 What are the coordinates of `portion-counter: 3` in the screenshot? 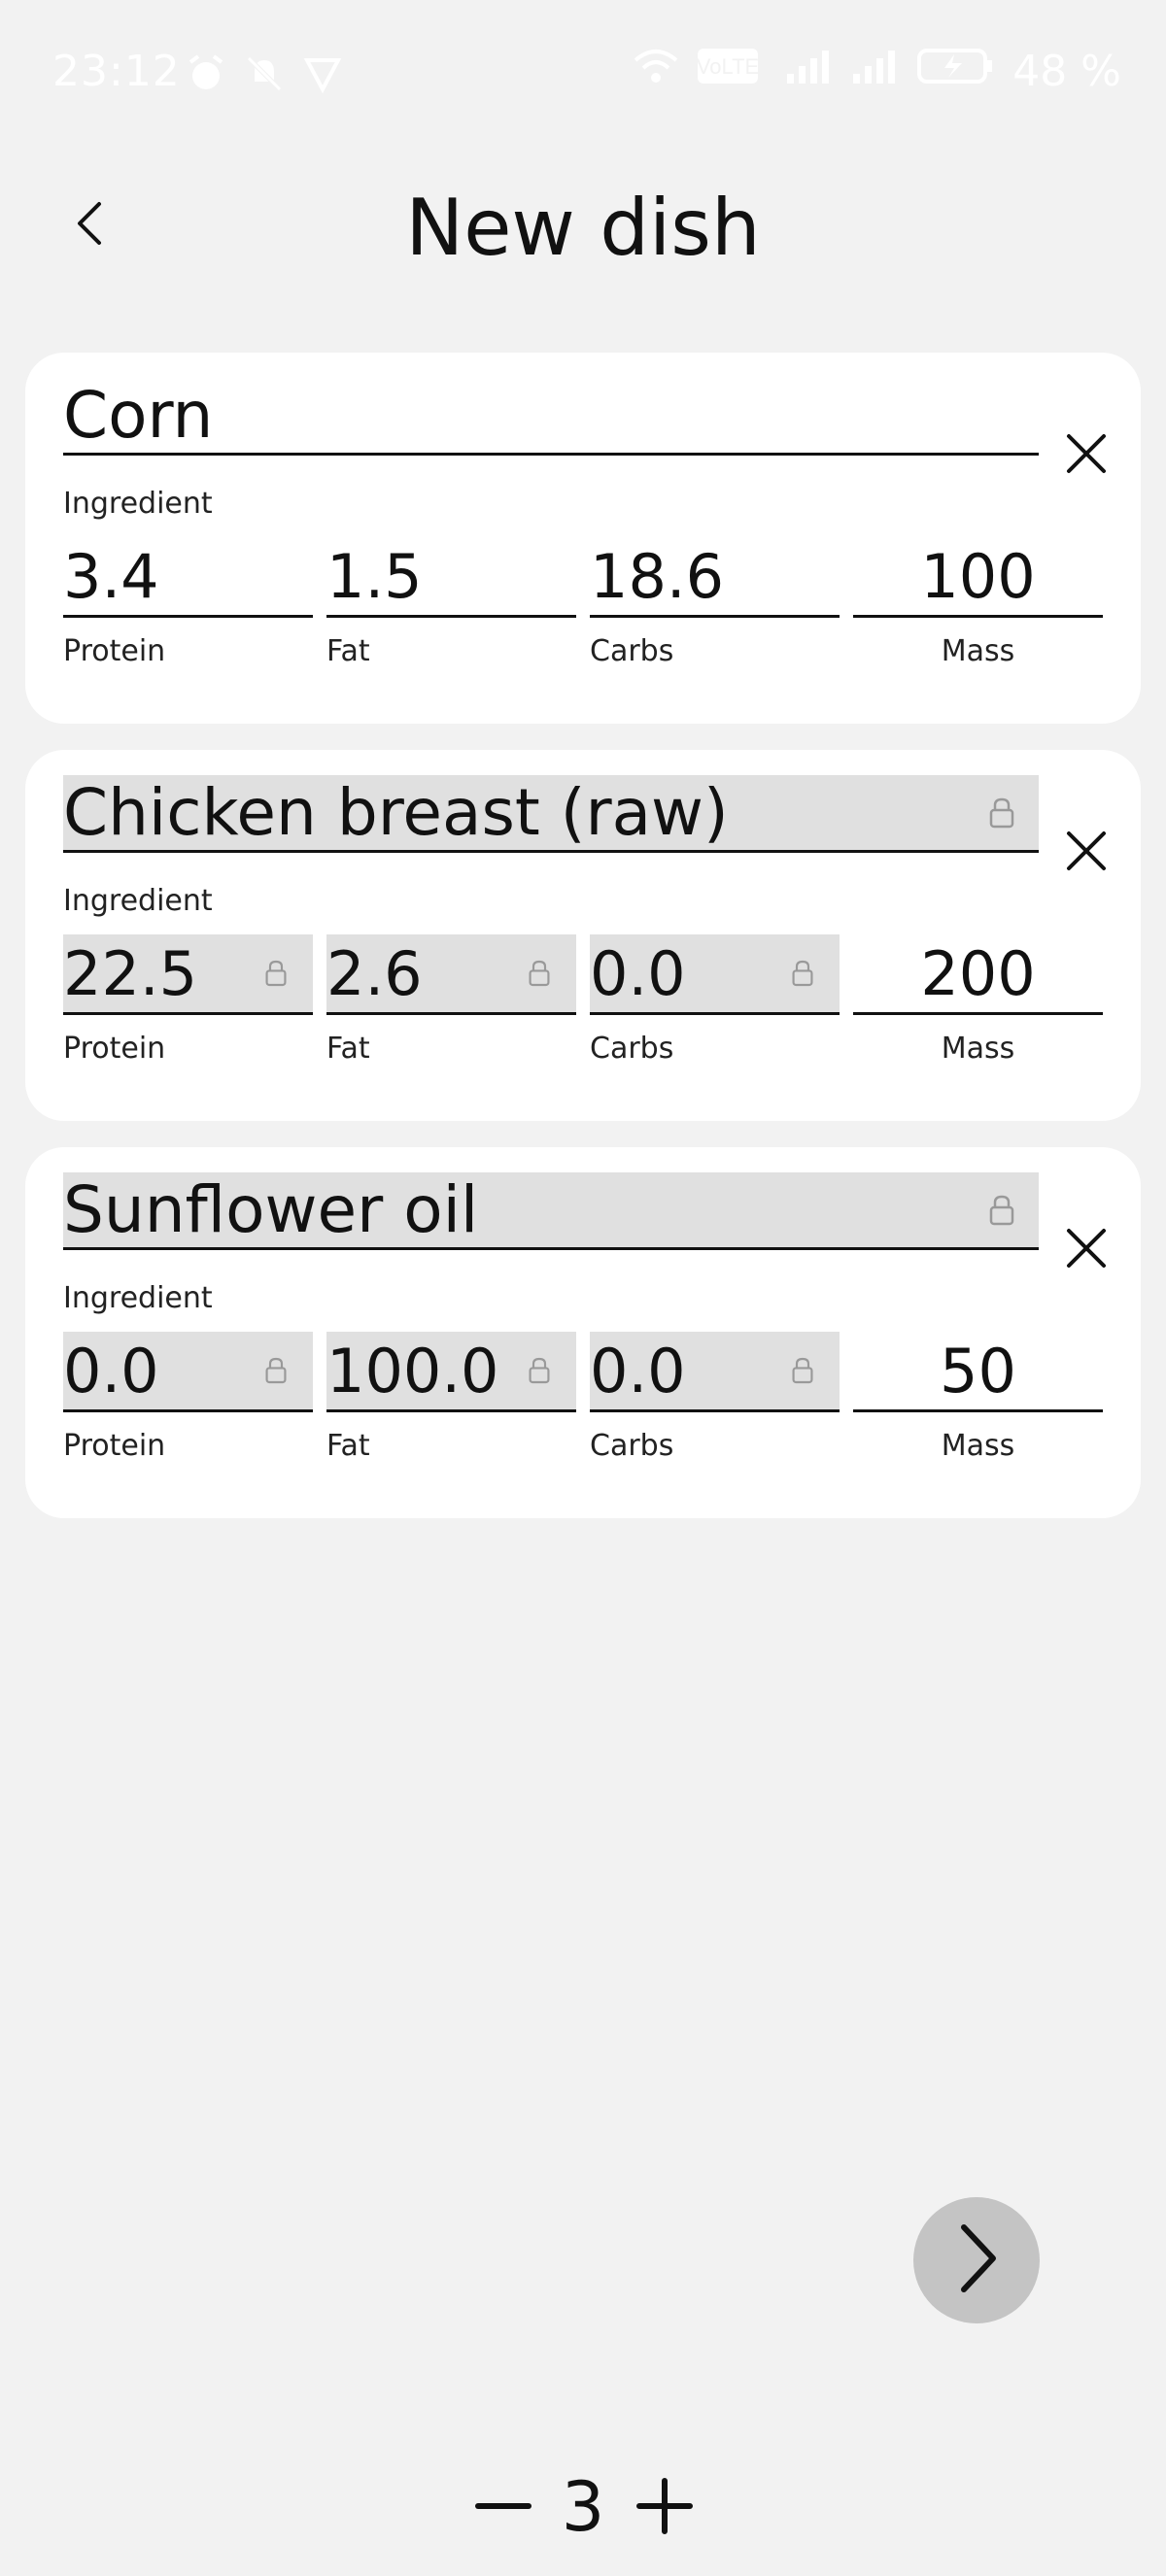 It's located at (583, 2511).